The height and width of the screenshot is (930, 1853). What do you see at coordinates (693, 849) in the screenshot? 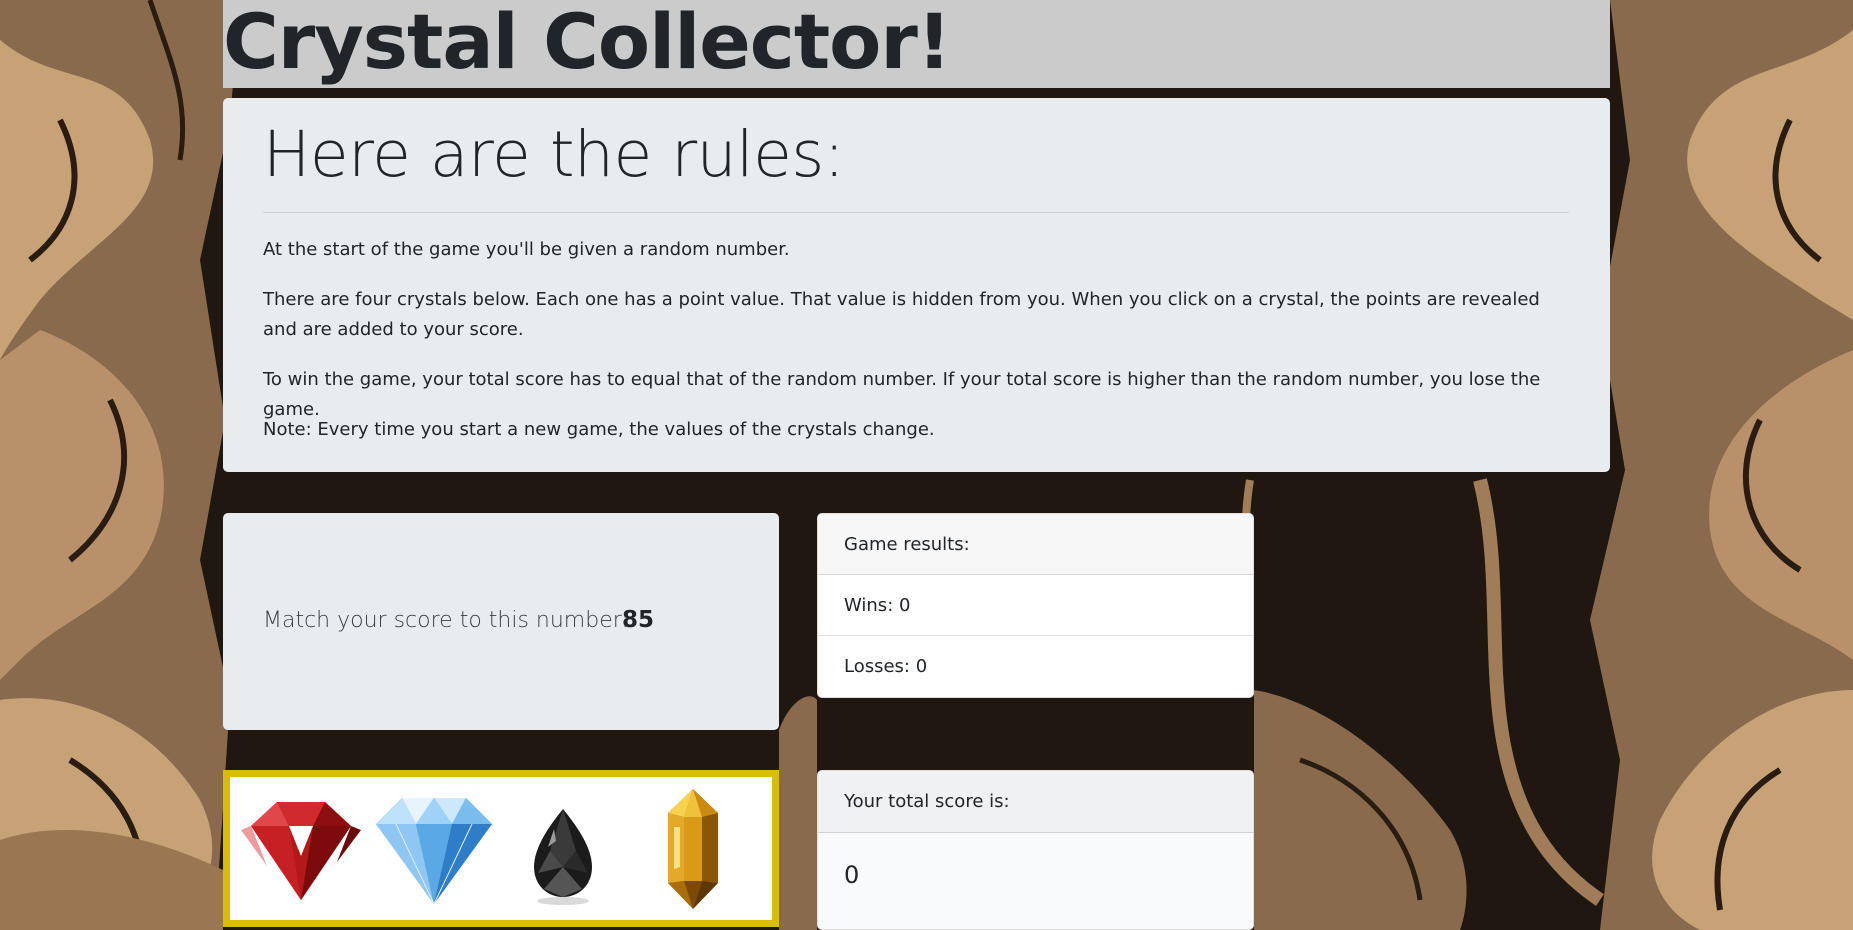
I see `amber-crystal-icon` at bounding box center [693, 849].